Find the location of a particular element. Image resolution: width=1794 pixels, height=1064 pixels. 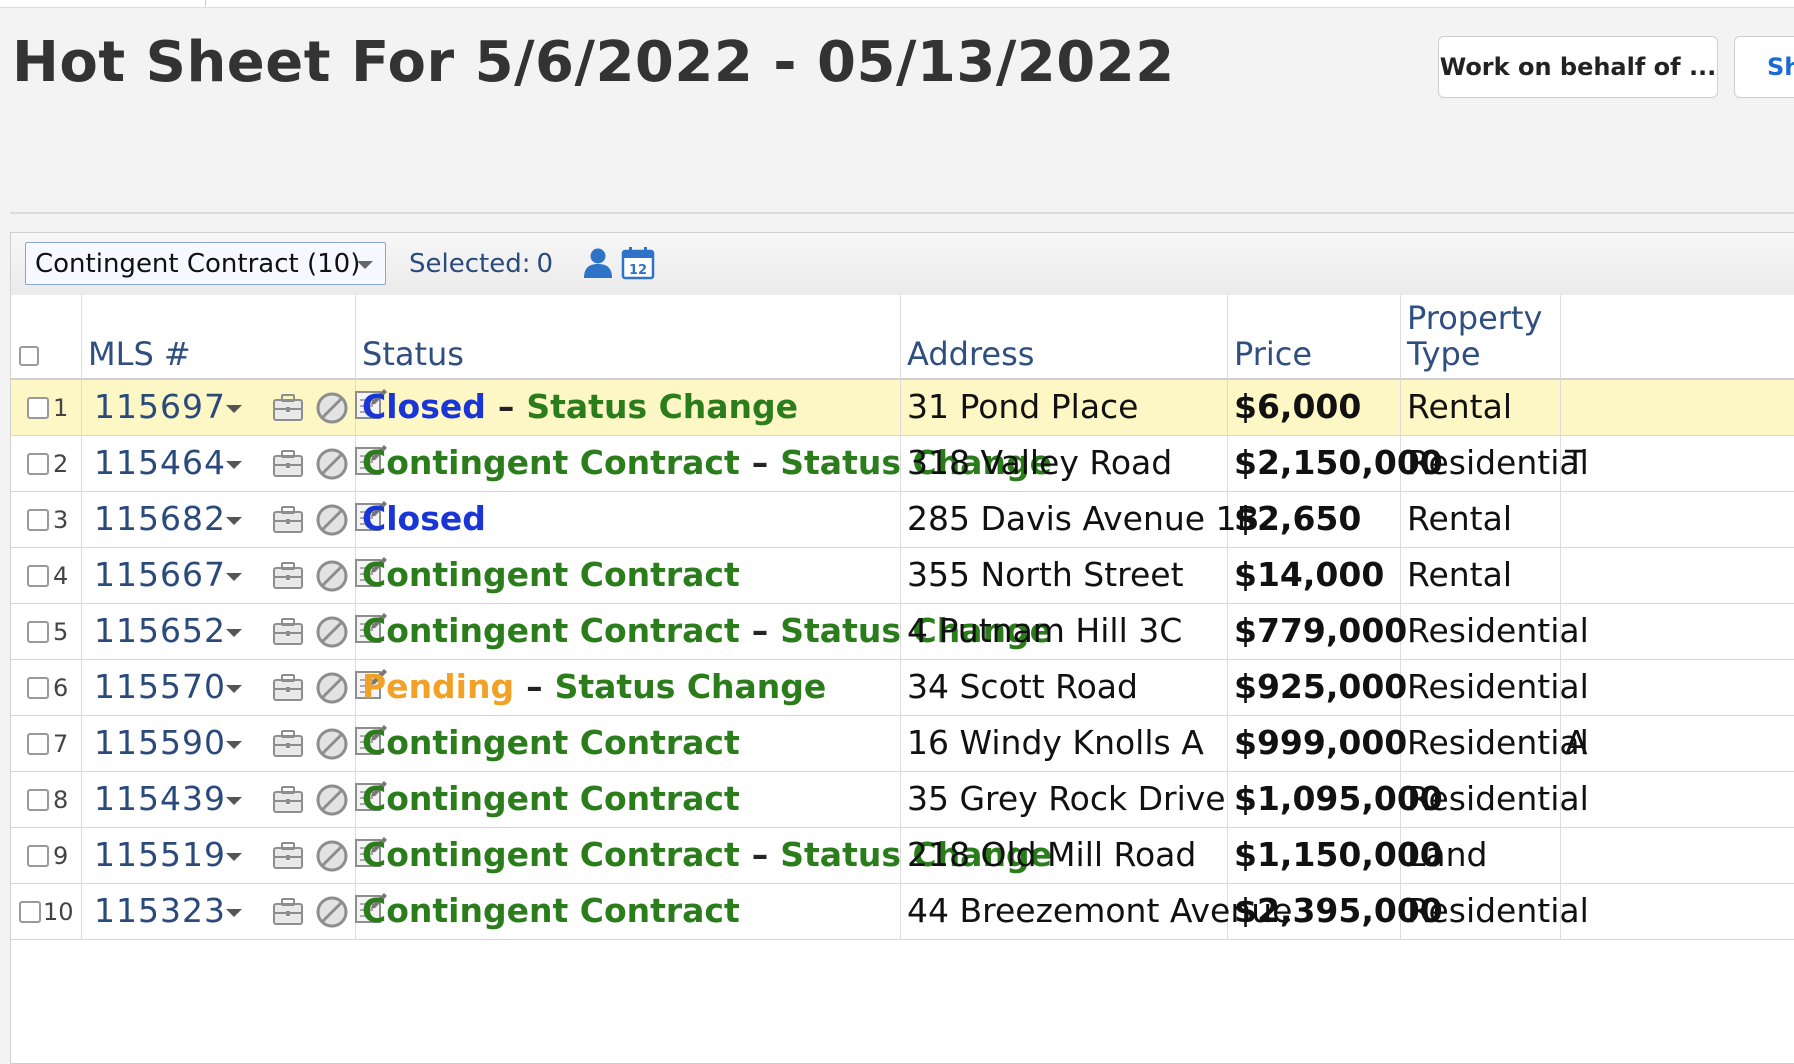

price-text: $14,000 is located at coordinates (1309, 574).